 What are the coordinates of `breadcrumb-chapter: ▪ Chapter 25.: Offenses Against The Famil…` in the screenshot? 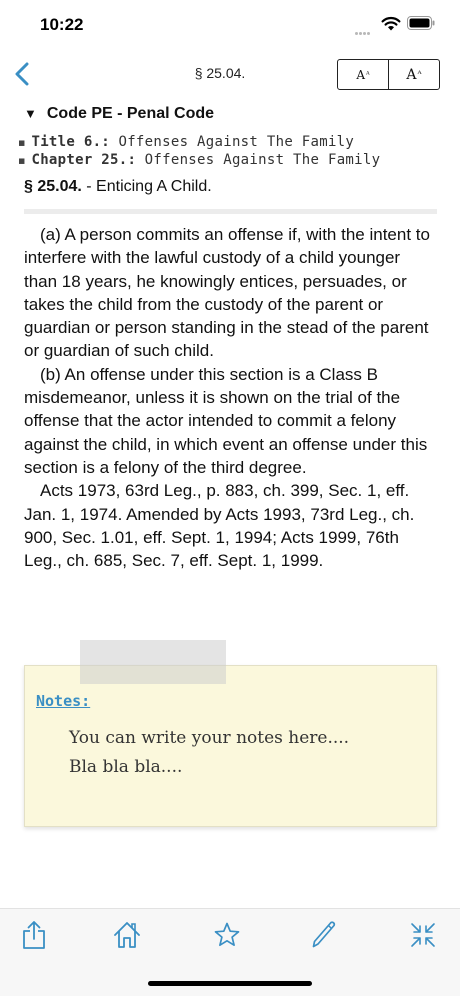 It's located at (199, 160).